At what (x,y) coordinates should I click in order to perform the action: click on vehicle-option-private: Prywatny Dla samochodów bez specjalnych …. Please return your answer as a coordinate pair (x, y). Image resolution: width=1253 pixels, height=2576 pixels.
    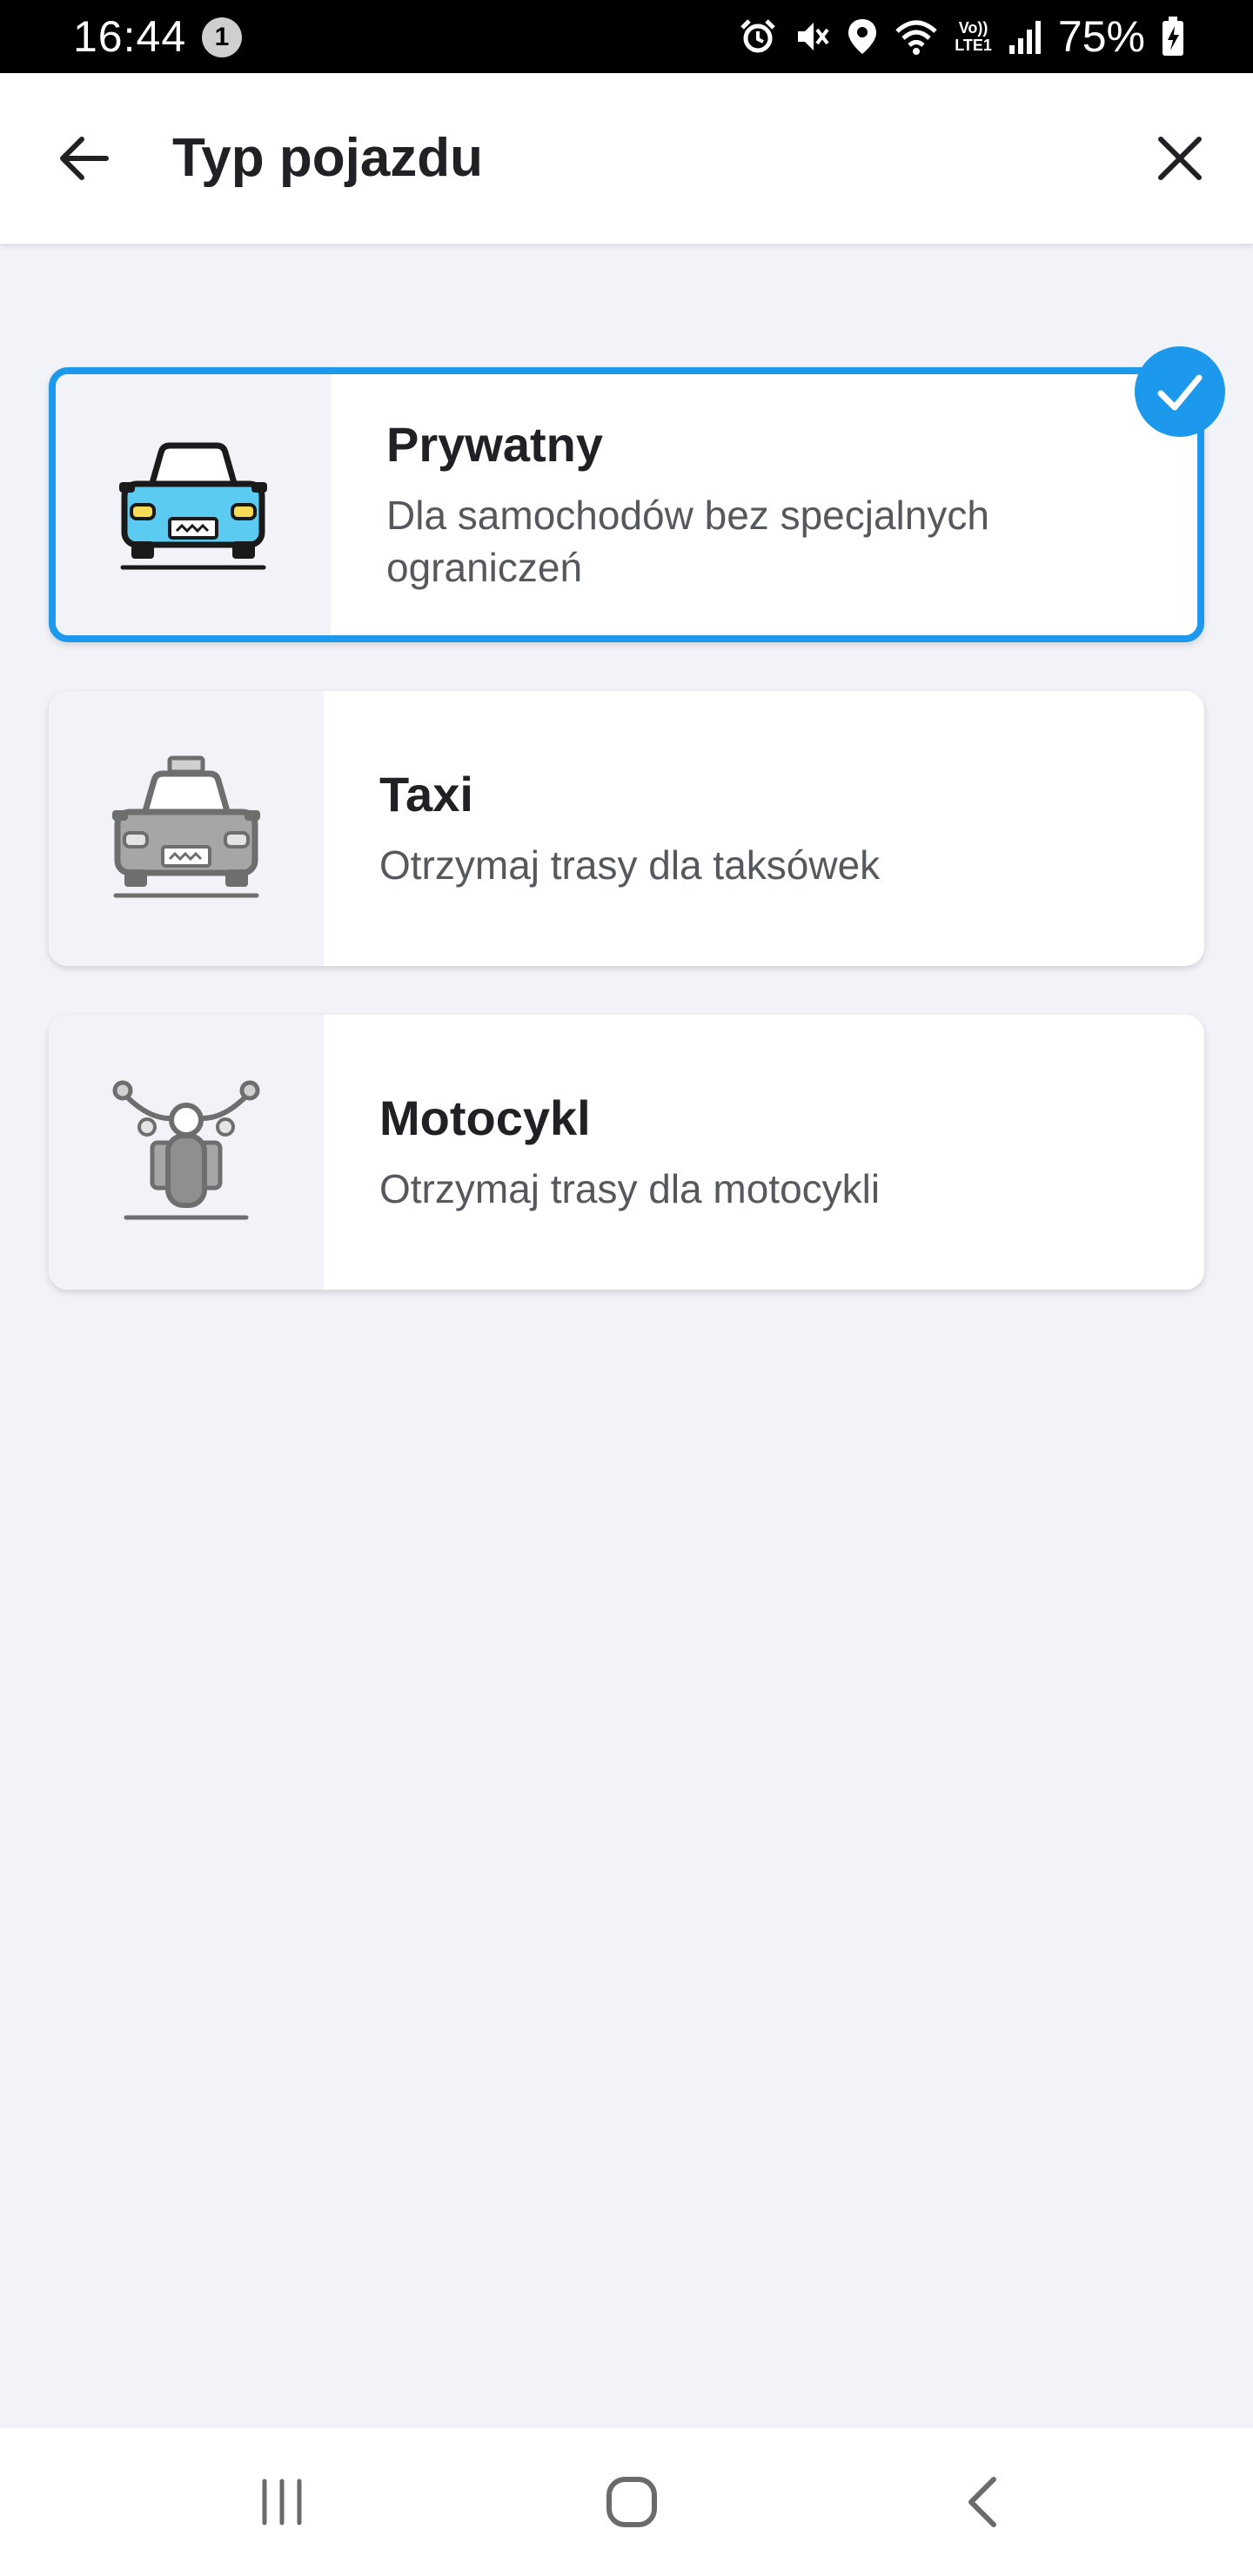
    Looking at the image, I should click on (637, 494).